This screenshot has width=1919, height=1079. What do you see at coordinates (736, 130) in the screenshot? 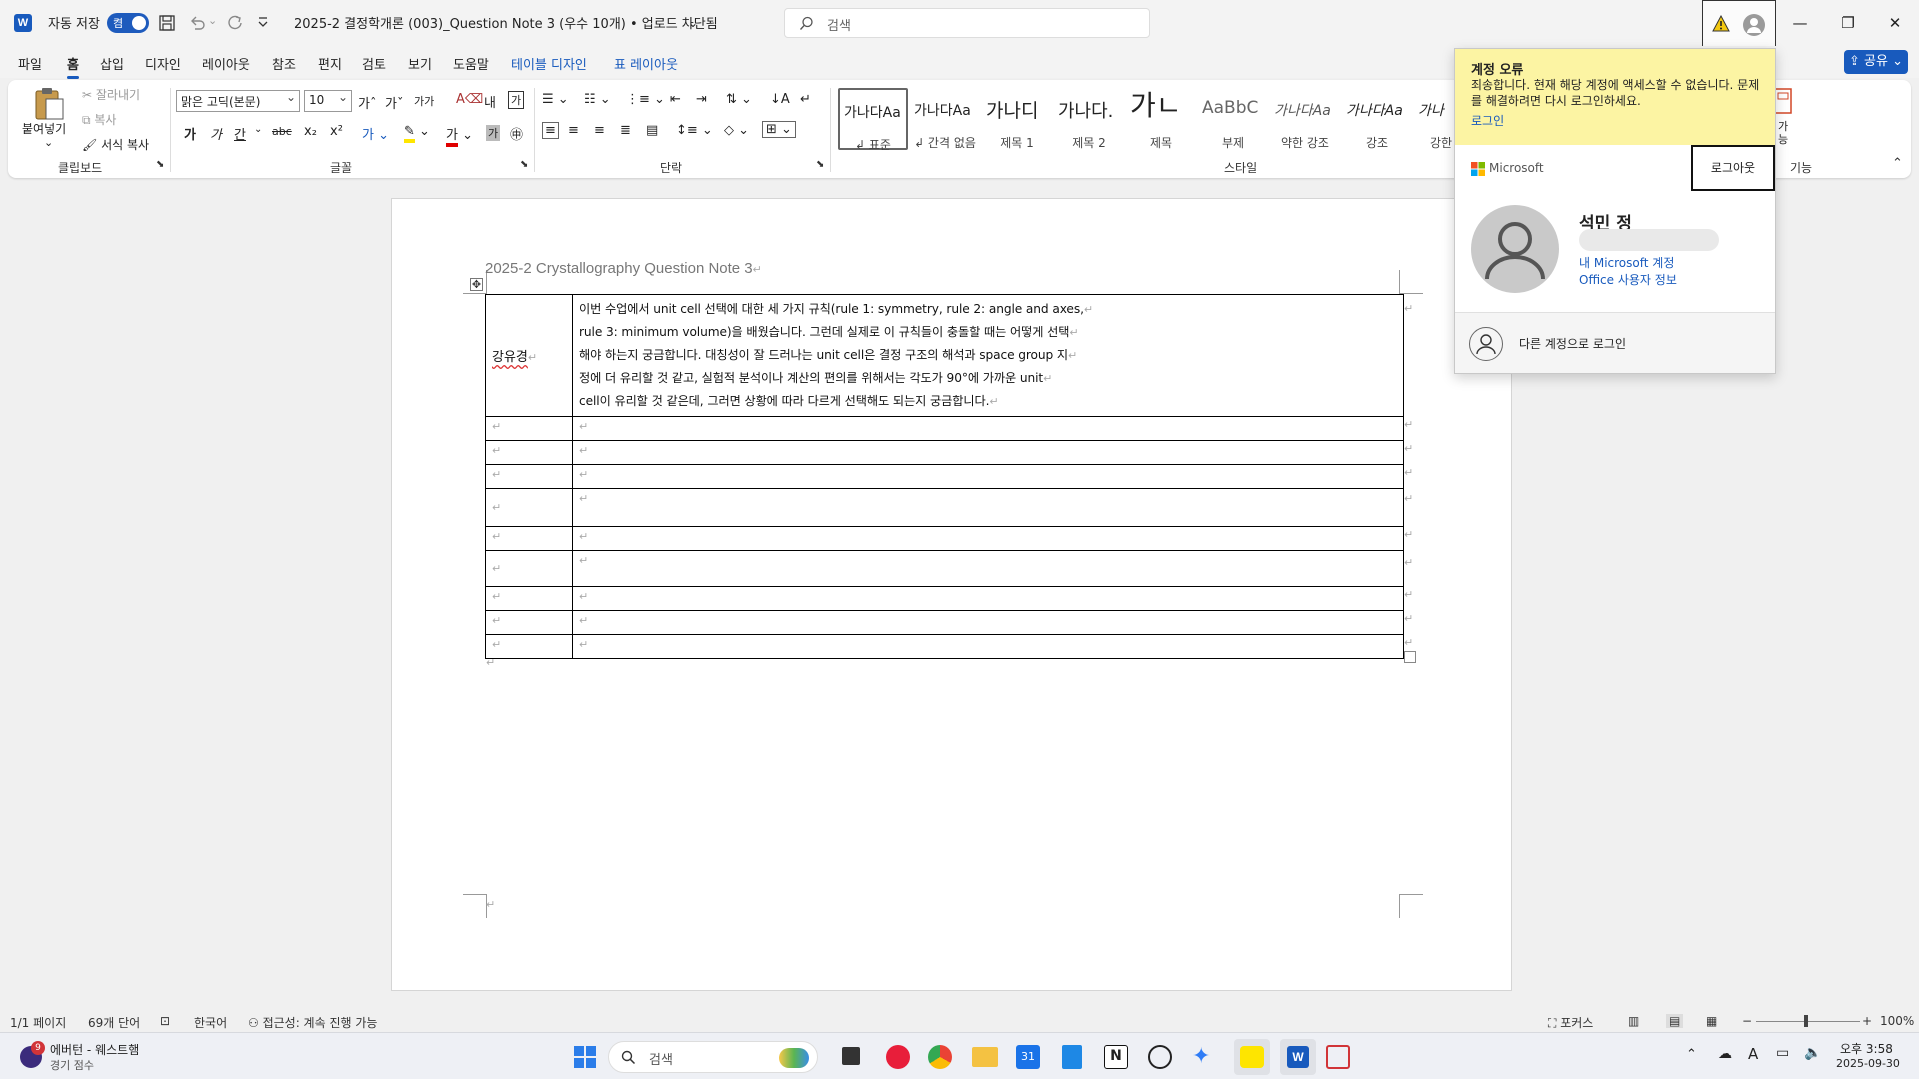
I see `shading-icon: ◇ ⌄` at bounding box center [736, 130].